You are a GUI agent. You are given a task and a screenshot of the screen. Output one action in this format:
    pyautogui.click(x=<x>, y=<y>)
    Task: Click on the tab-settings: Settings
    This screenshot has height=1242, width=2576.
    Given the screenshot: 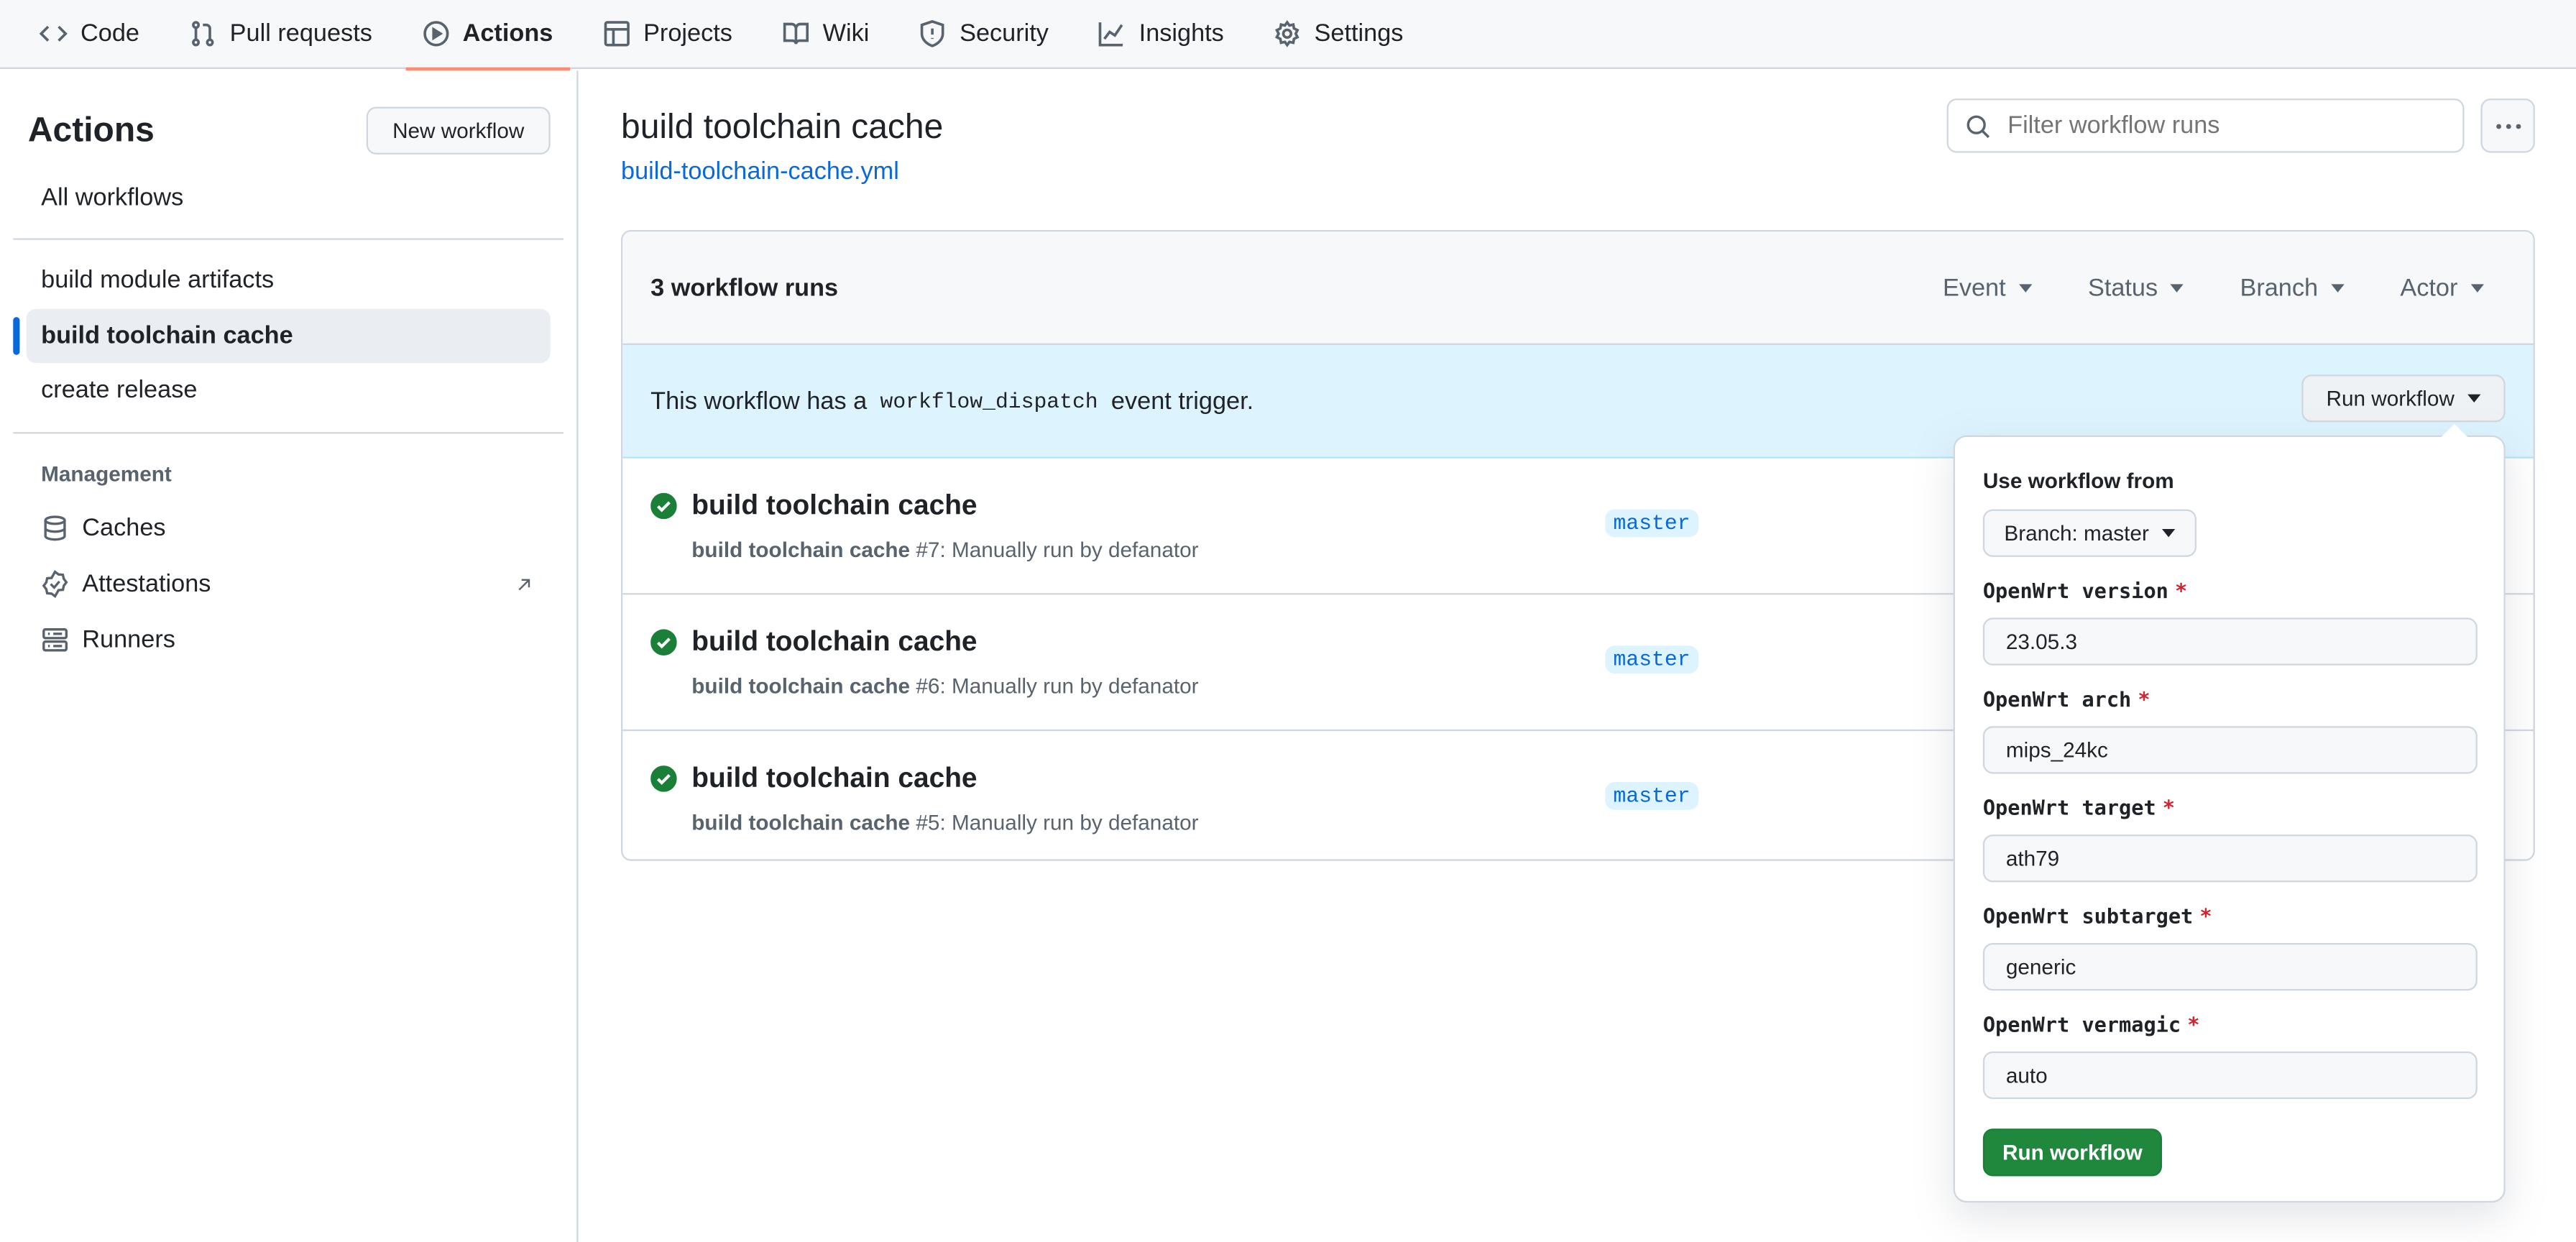 What is the action you would take?
    pyautogui.click(x=1338, y=34)
    